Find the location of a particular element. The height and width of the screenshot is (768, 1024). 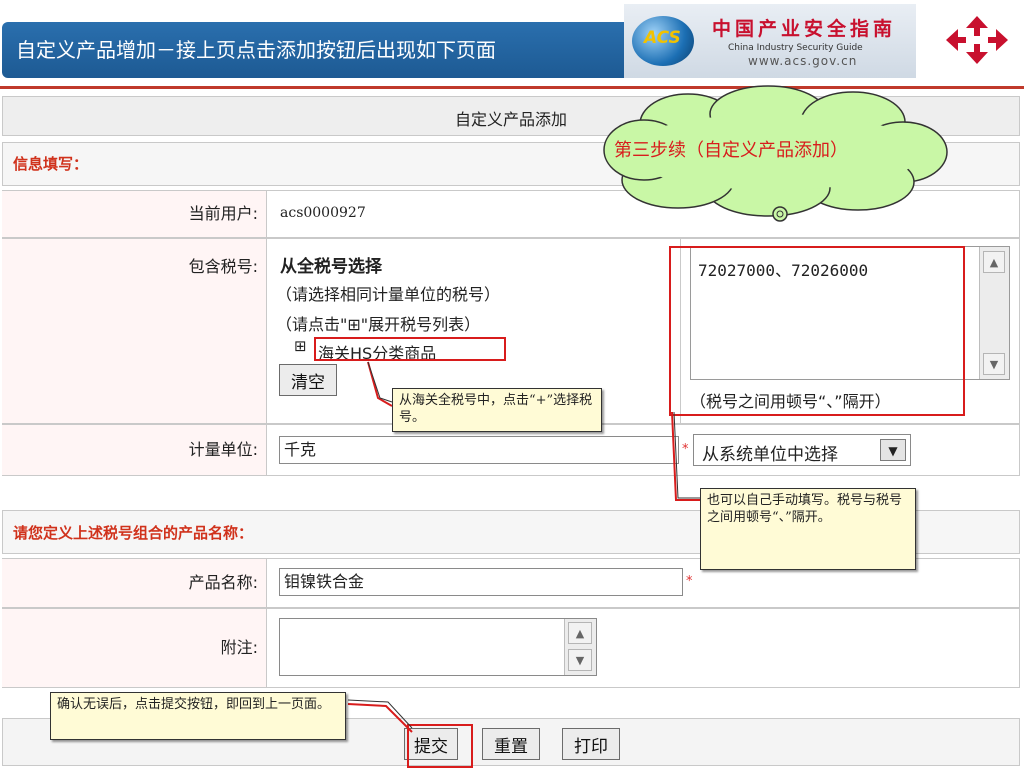

submit-note: 确认无误后，点击提交按钮，即回到上一页面。 is located at coordinates (198, 716).